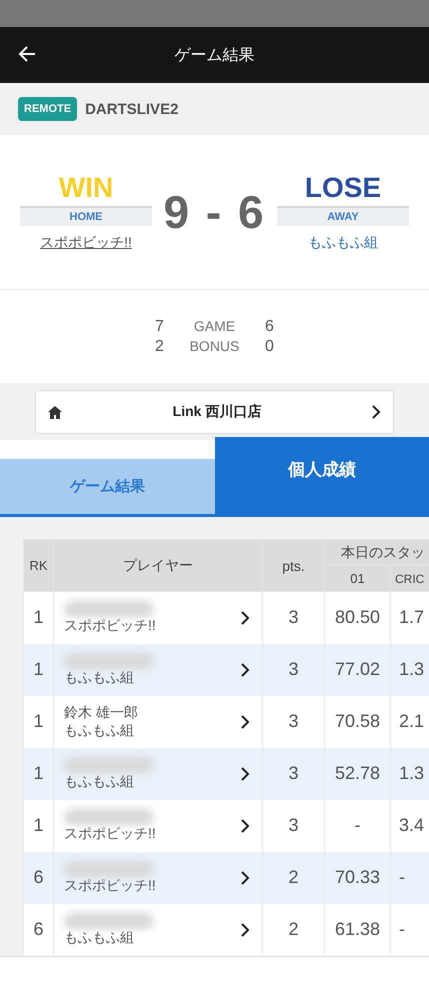 This screenshot has height=1000, width=429. What do you see at coordinates (214, 56) in the screenshot?
I see `screen-title: ゲーム結果` at bounding box center [214, 56].